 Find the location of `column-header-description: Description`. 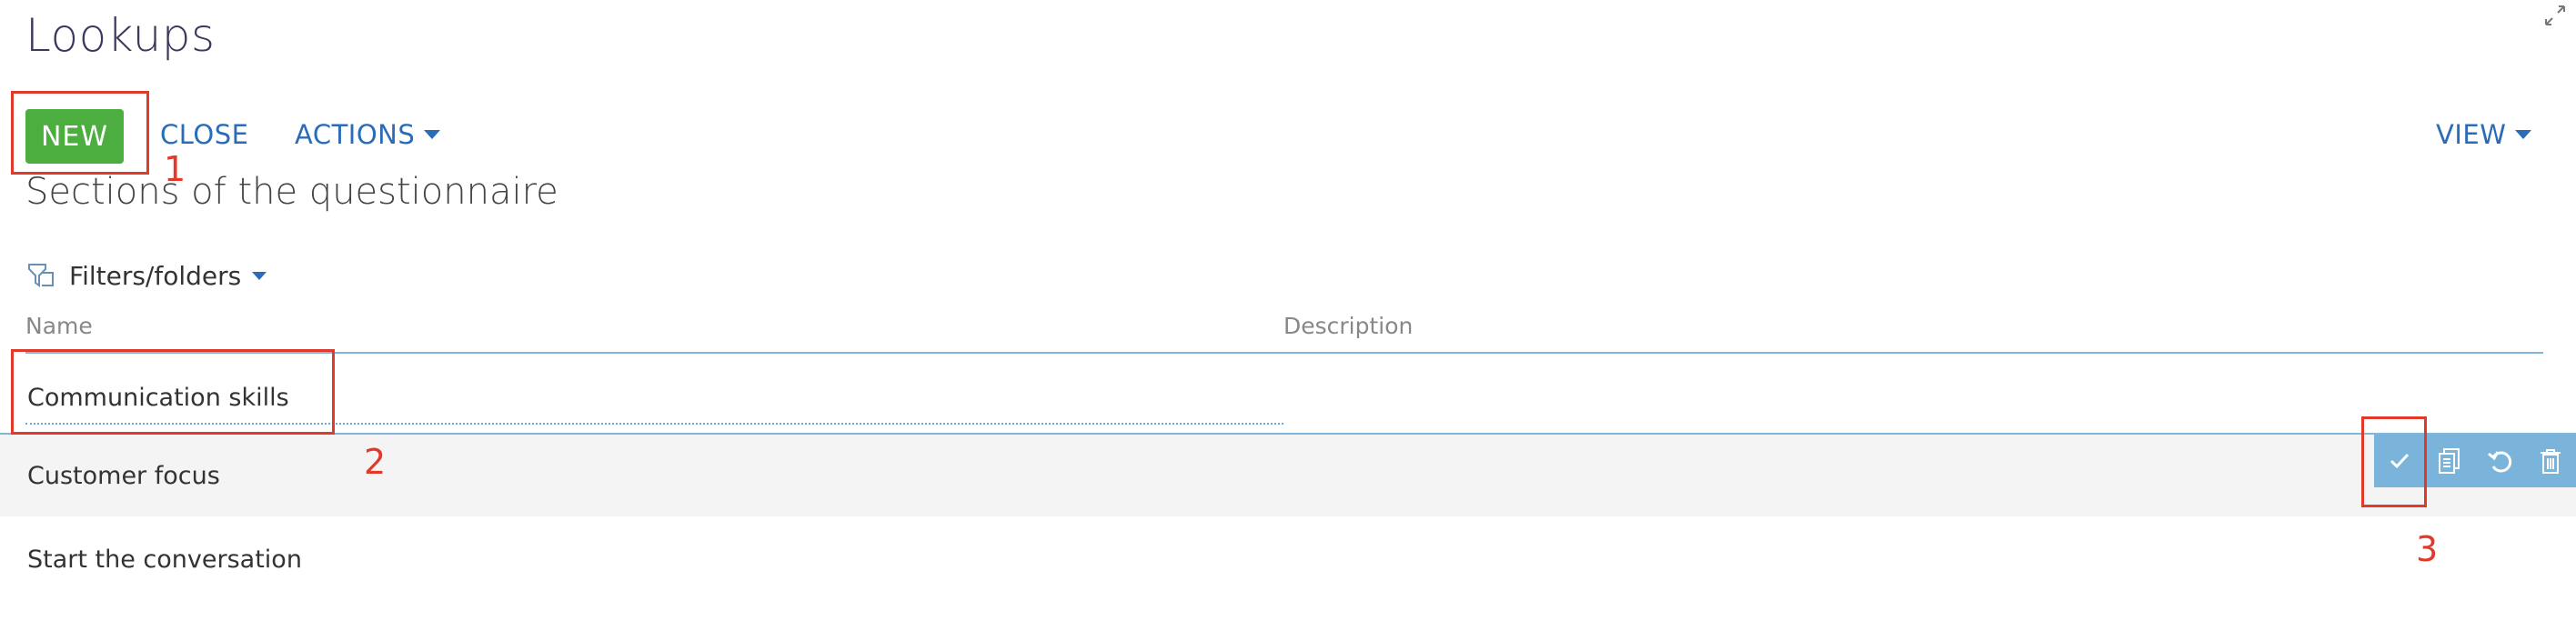

column-header-description: Description is located at coordinates (1348, 326).